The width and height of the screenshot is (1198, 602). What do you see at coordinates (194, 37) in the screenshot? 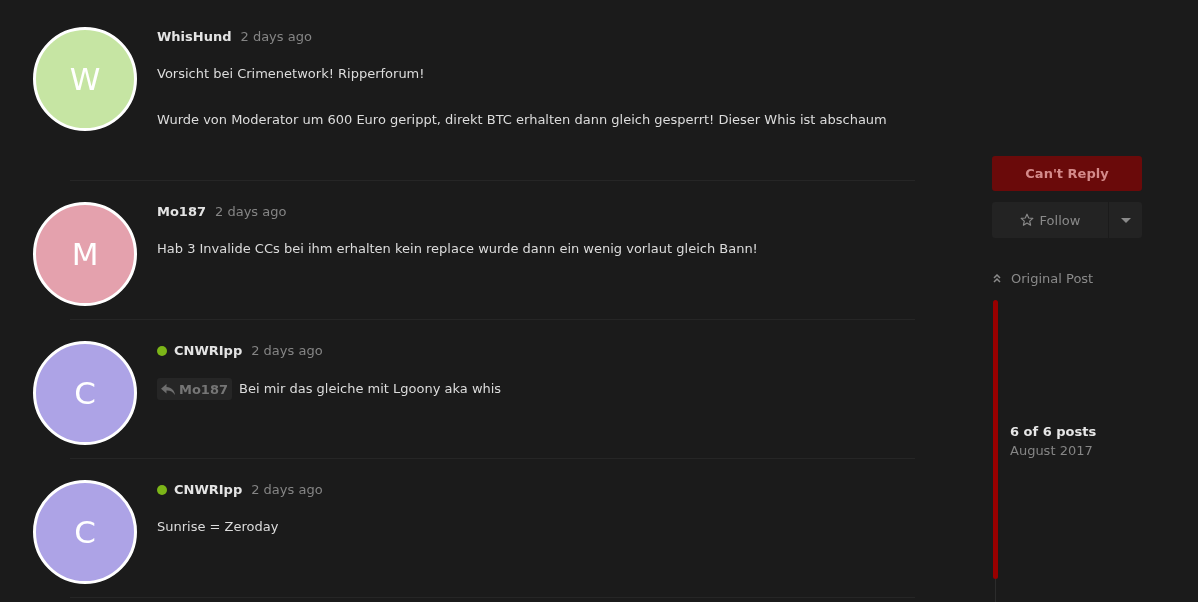
I see `username: WhisHund` at bounding box center [194, 37].